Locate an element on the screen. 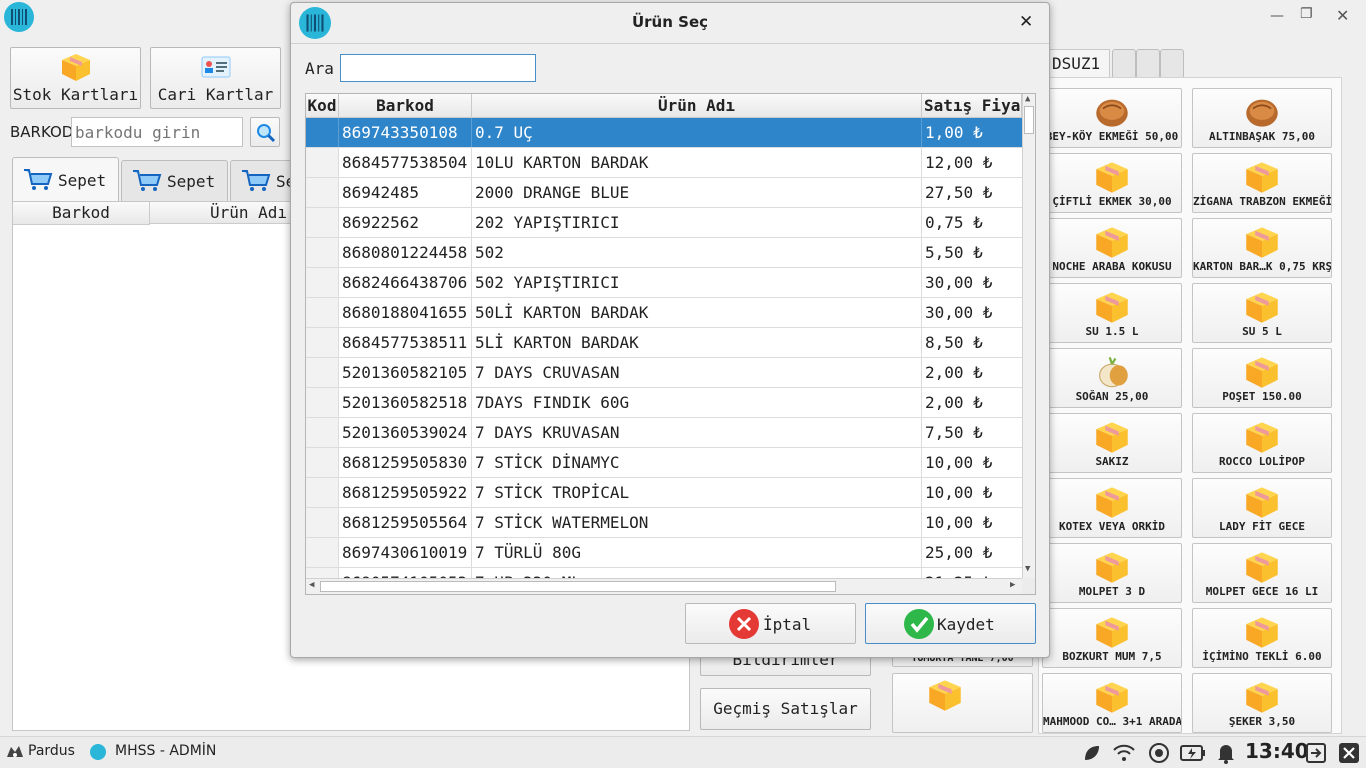 This screenshot has height=768, width=1366. product-tile: ROCCO LOLİPOP is located at coordinates (1262, 443).